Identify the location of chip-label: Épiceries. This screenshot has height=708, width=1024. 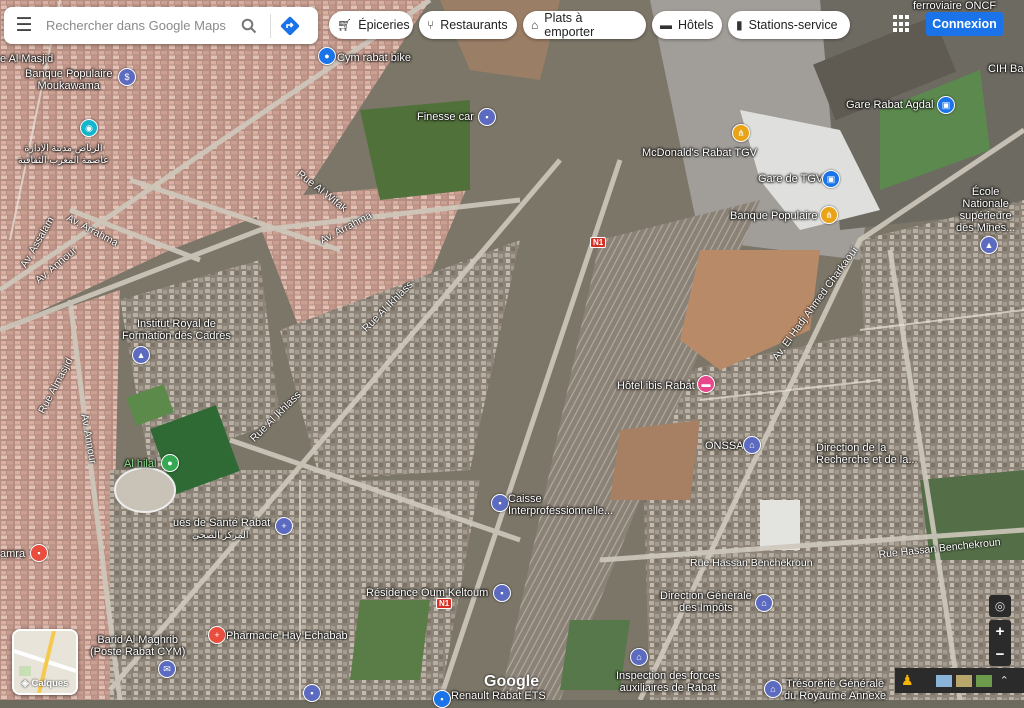
(384, 25).